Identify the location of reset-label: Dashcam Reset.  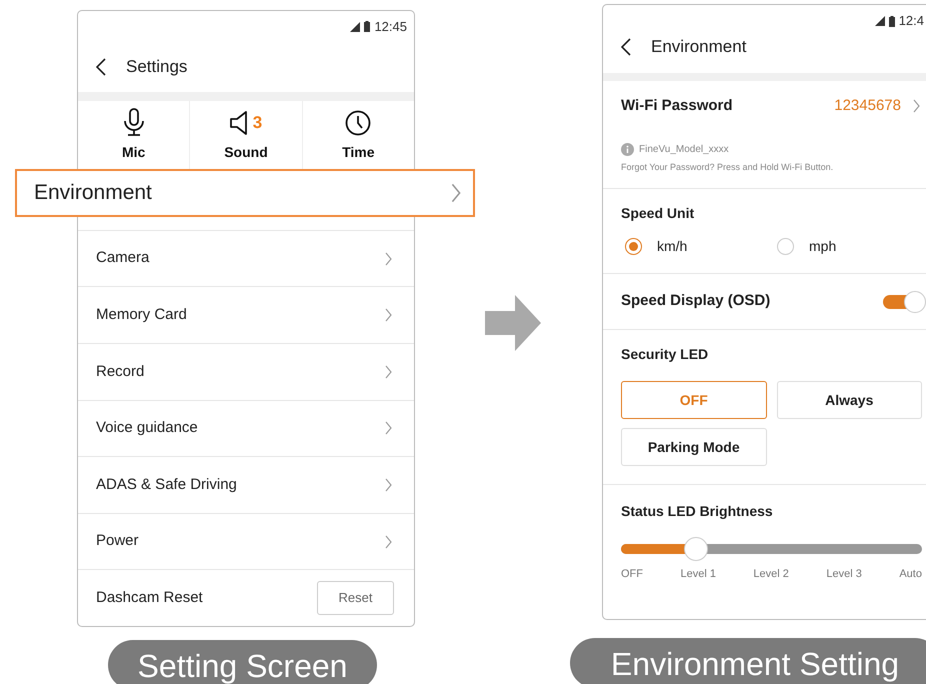
(149, 598).